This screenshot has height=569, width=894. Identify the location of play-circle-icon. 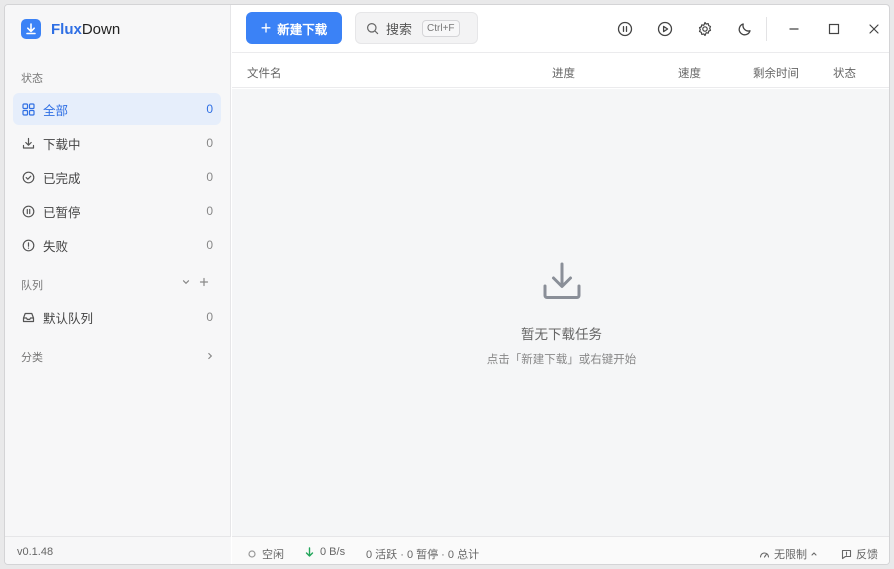
(665, 29).